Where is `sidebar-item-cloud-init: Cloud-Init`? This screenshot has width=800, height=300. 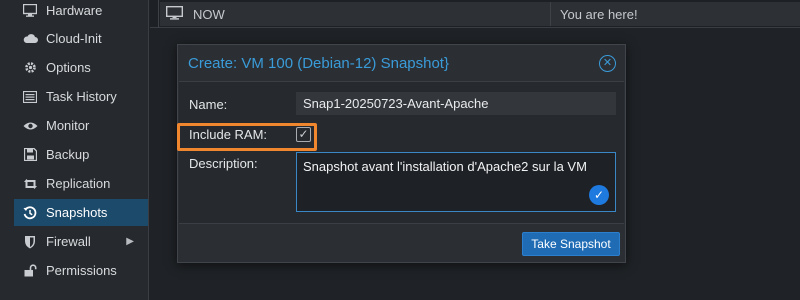 sidebar-item-cloud-init: Cloud-Init is located at coordinates (81, 38).